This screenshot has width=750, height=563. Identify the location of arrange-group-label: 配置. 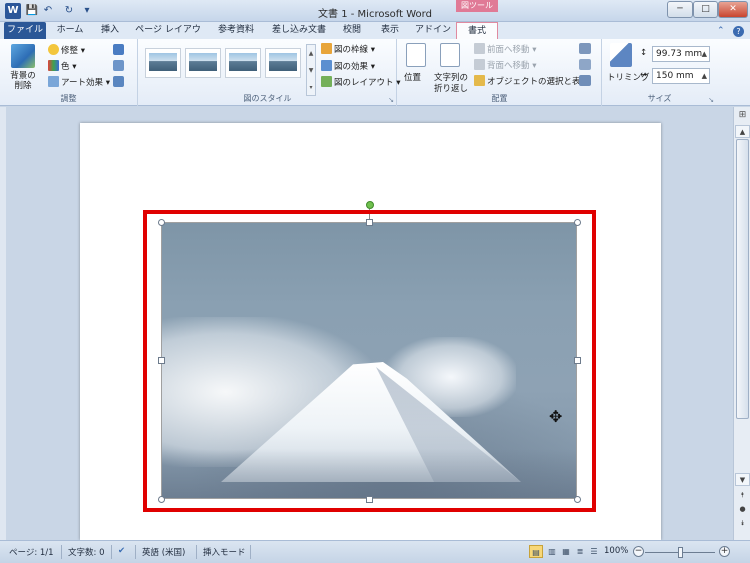
(499, 98).